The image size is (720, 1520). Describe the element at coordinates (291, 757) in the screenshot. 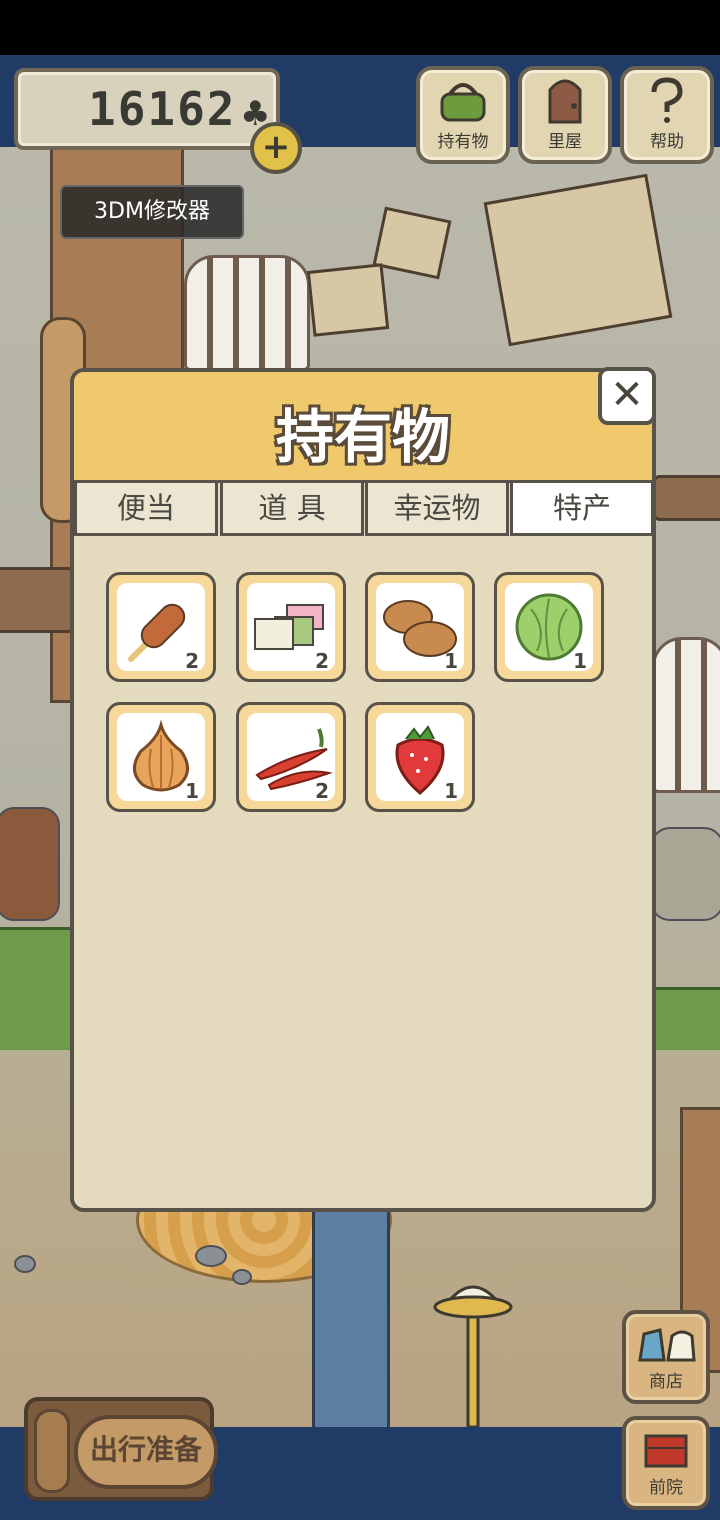

I see `item-slot-red-peppers: 2` at that location.